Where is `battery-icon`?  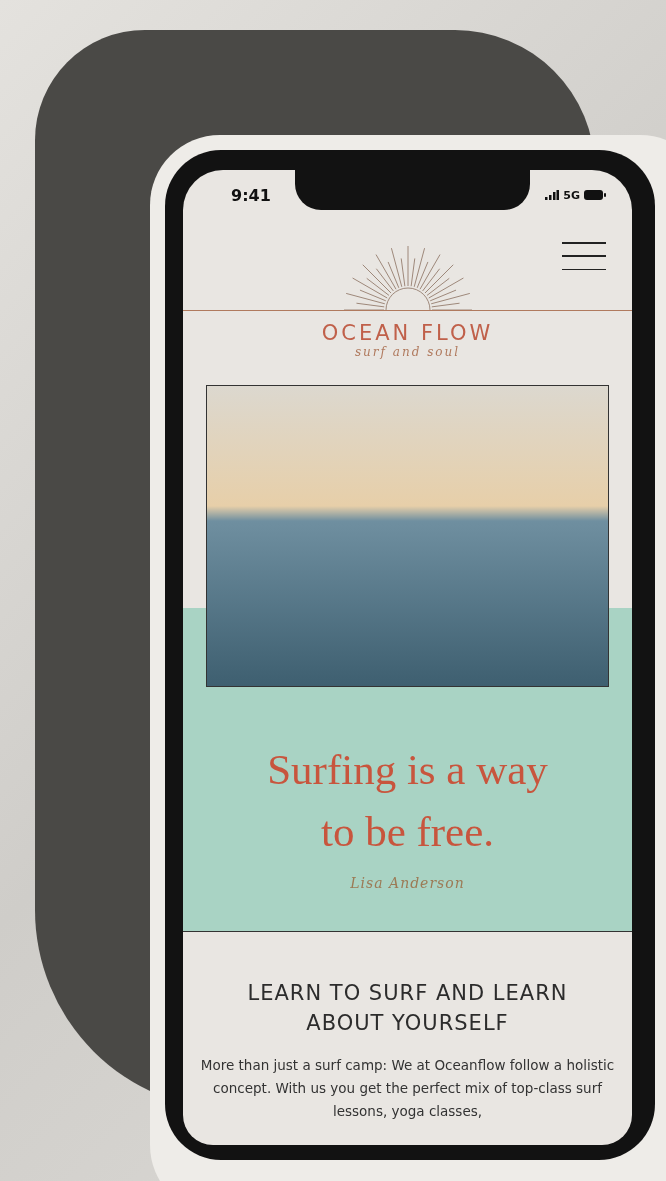
battery-icon is located at coordinates (595, 195).